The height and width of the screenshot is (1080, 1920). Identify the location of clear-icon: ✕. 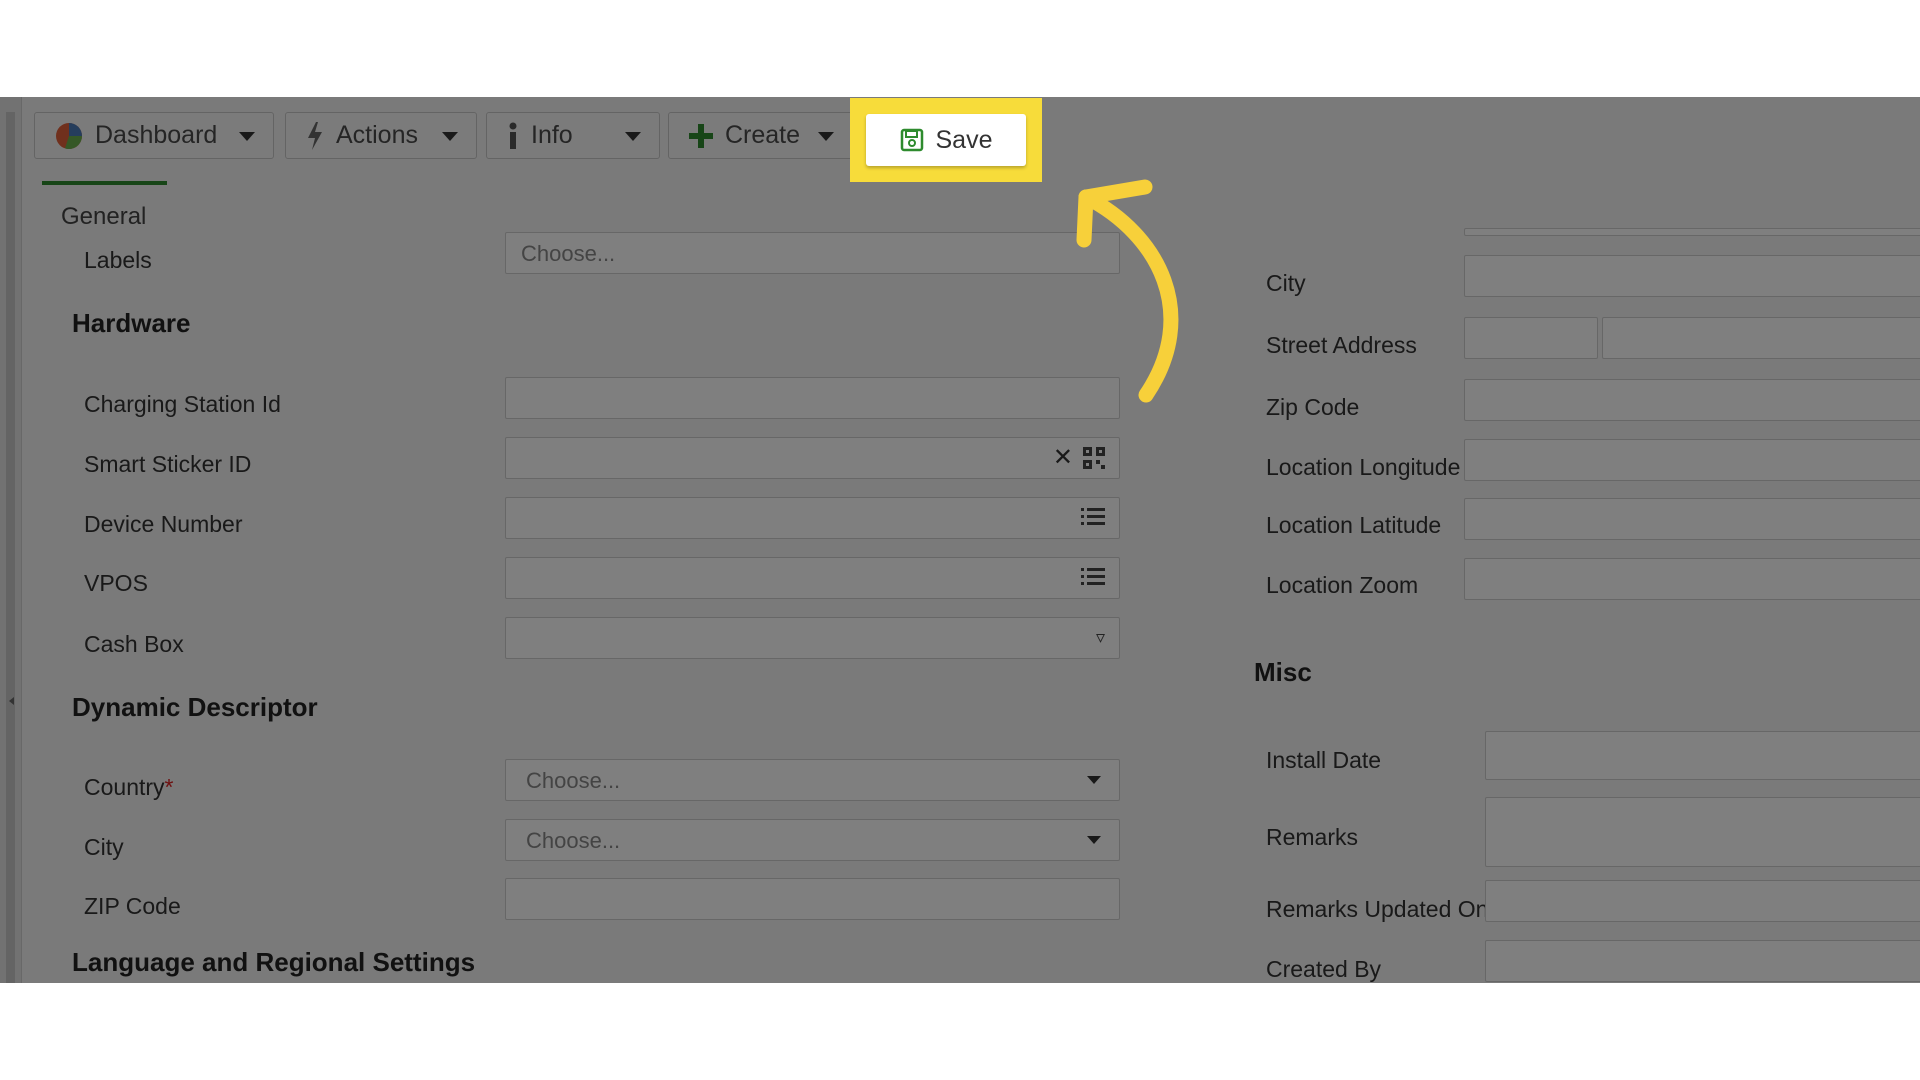
(1063, 458).